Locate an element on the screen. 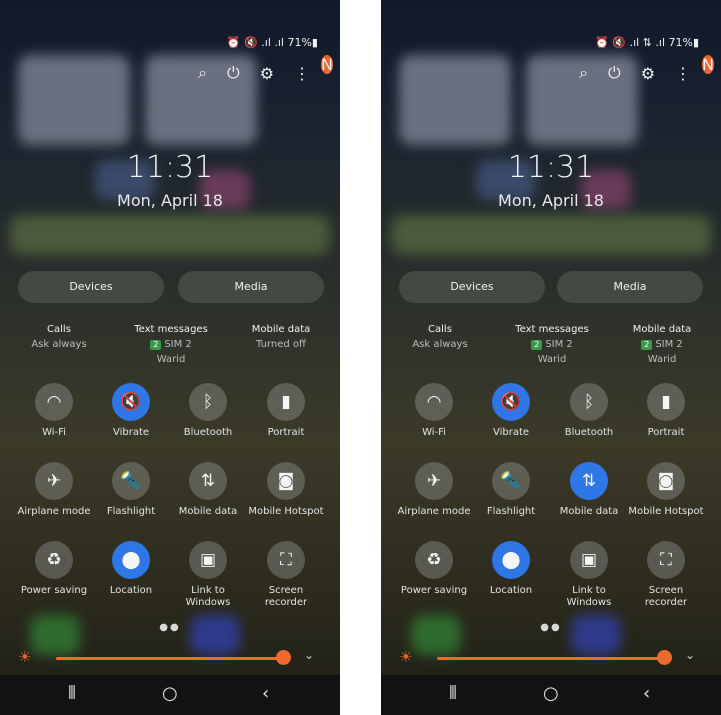 The width and height of the screenshot is (721, 715). sim-data-value: SIM 2 is located at coordinates (669, 344).